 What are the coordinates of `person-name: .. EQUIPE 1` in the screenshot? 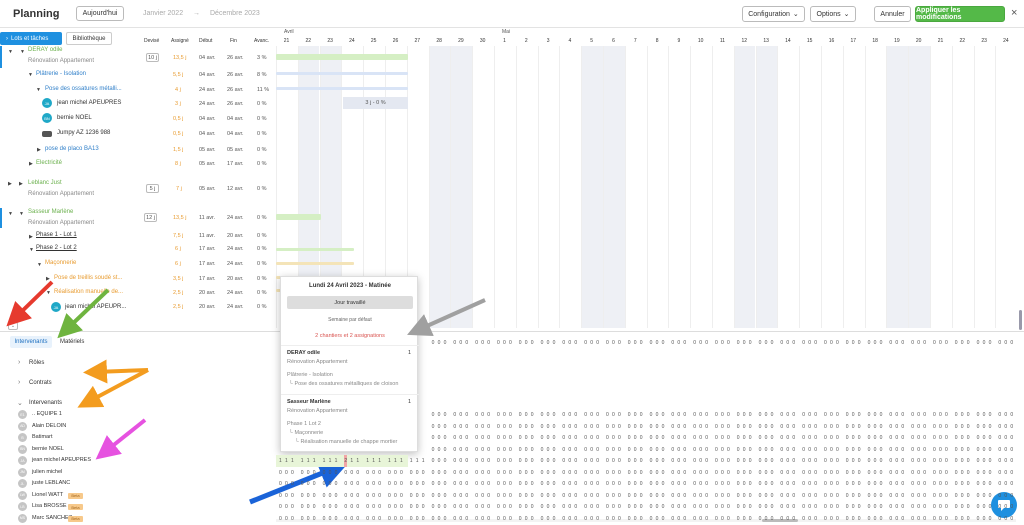 It's located at (47, 414).